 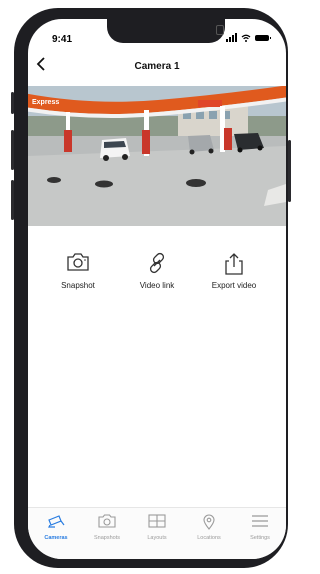 I want to click on snapshot-button: Snapshot, so click(x=78, y=271).